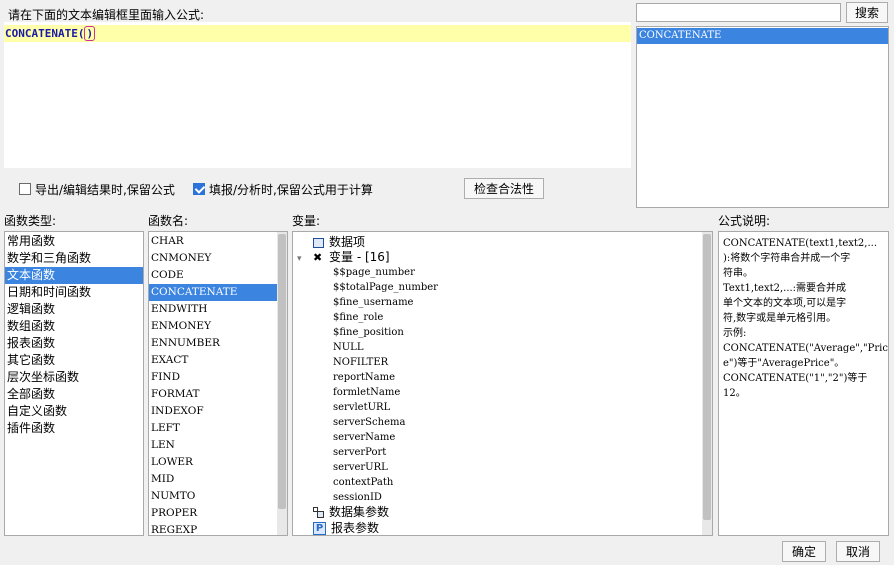 This screenshot has width=894, height=565. What do you see at coordinates (738, 273) in the screenshot?
I see `description-line: 符串。` at bounding box center [738, 273].